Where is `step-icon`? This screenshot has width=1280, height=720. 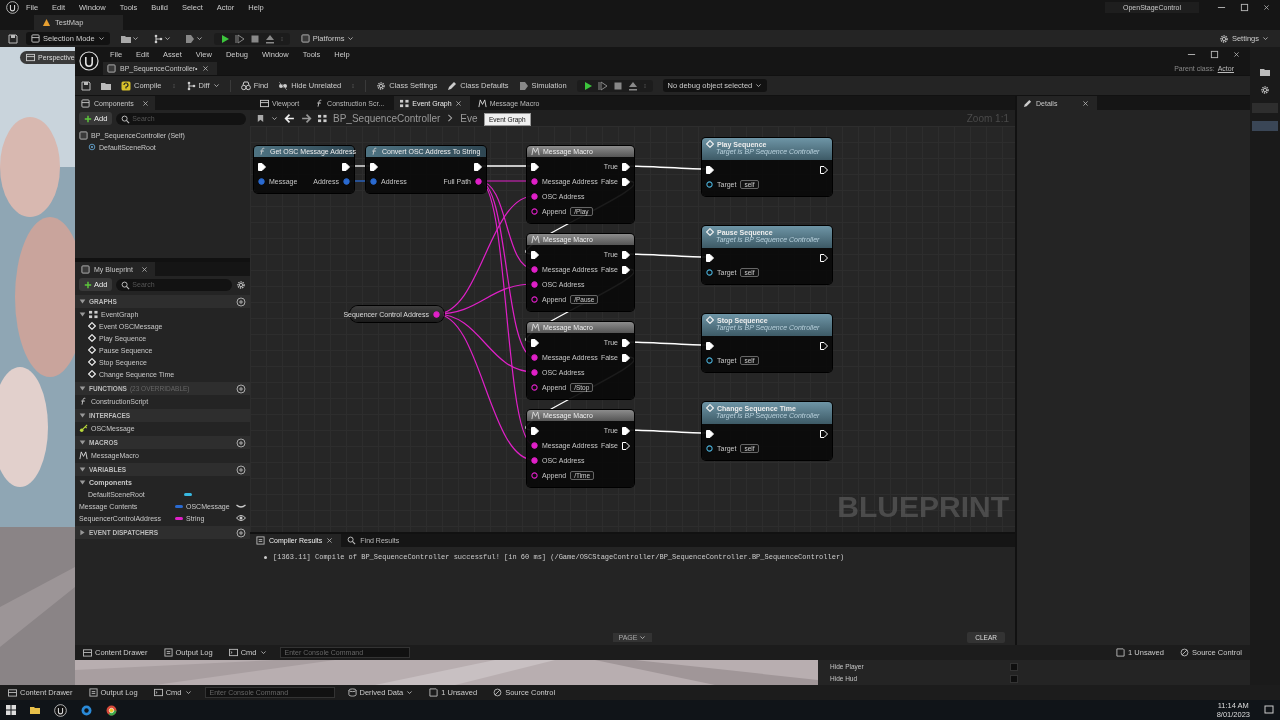 step-icon is located at coordinates (239, 38).